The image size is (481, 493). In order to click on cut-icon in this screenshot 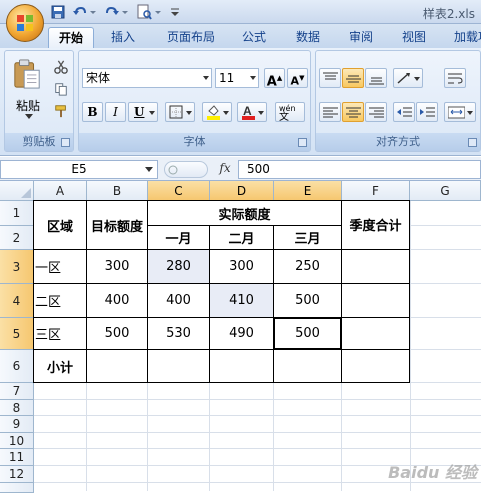, I will do `click(61, 67)`.